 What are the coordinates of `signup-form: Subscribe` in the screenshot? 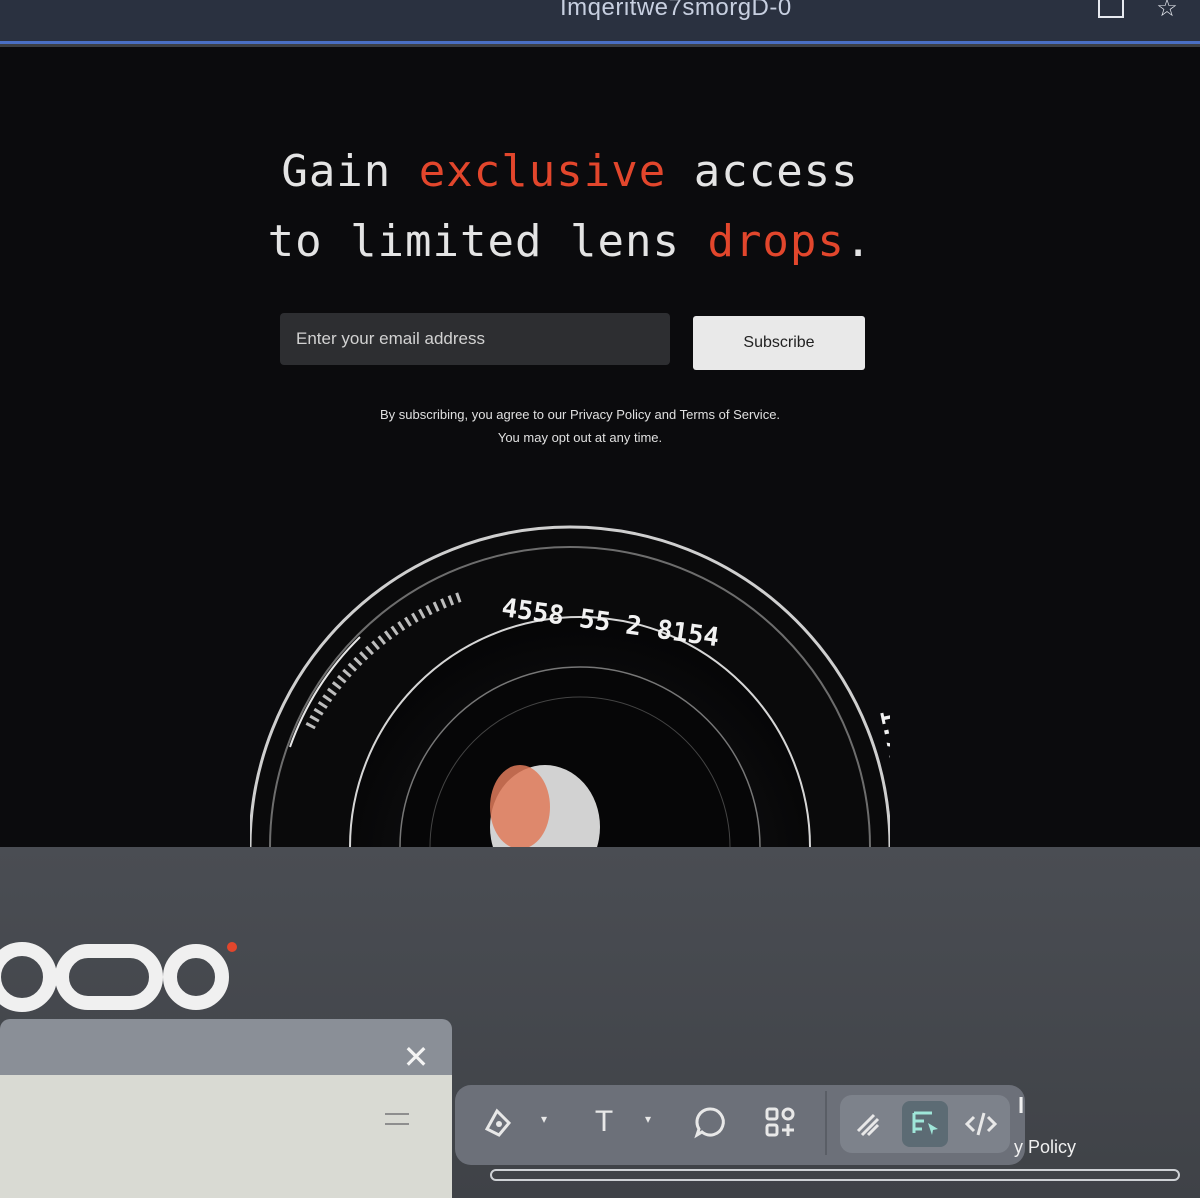 It's located at (575, 341).